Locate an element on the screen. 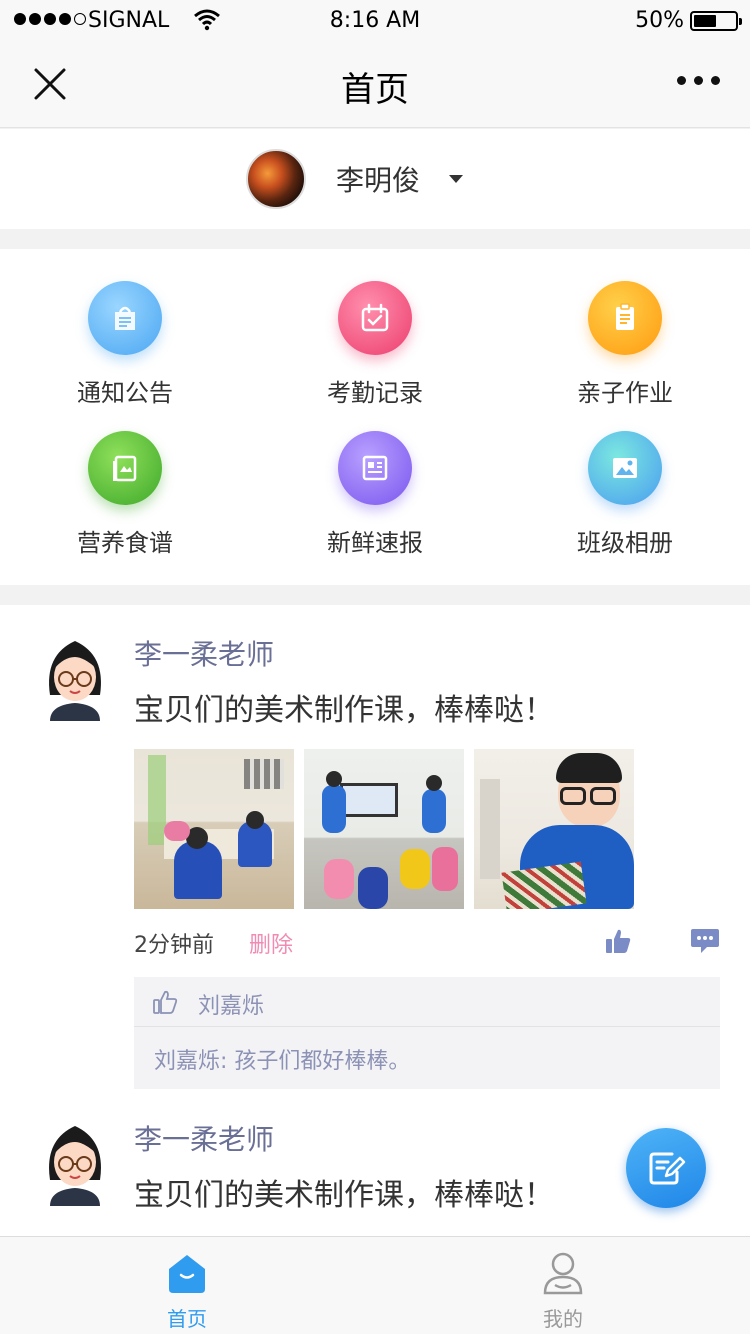 The width and height of the screenshot is (750, 1334). likes-row: 刘嘉烁 is located at coordinates (427, 1002).